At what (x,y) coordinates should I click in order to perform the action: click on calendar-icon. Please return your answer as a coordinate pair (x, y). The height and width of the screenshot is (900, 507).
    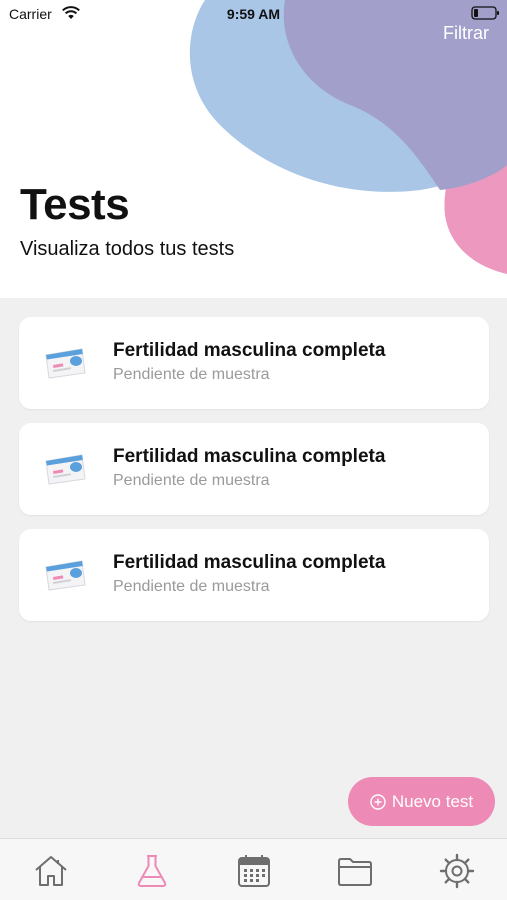
    Looking at the image, I should click on (254, 871).